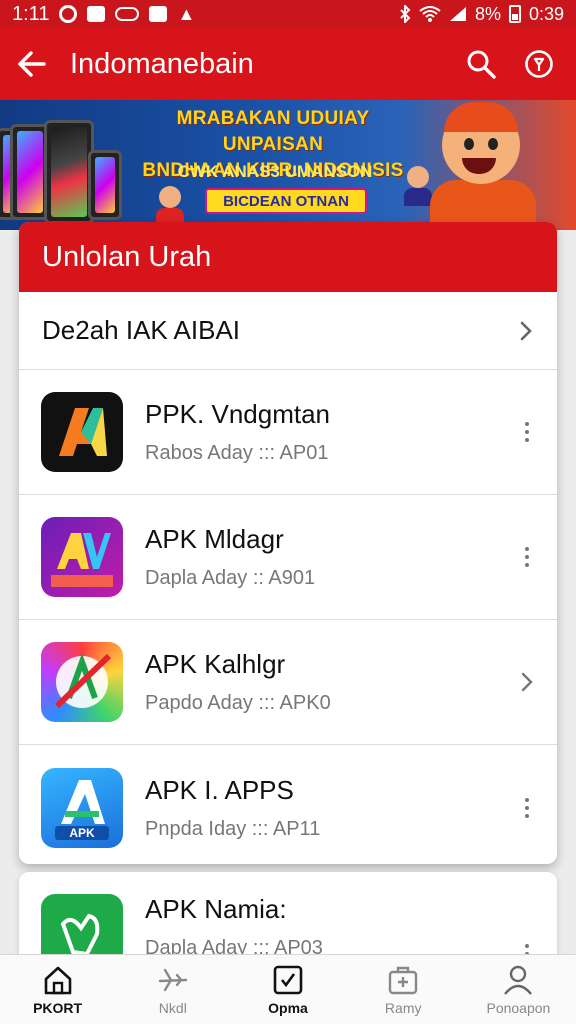  I want to click on search-button, so click(481, 64).